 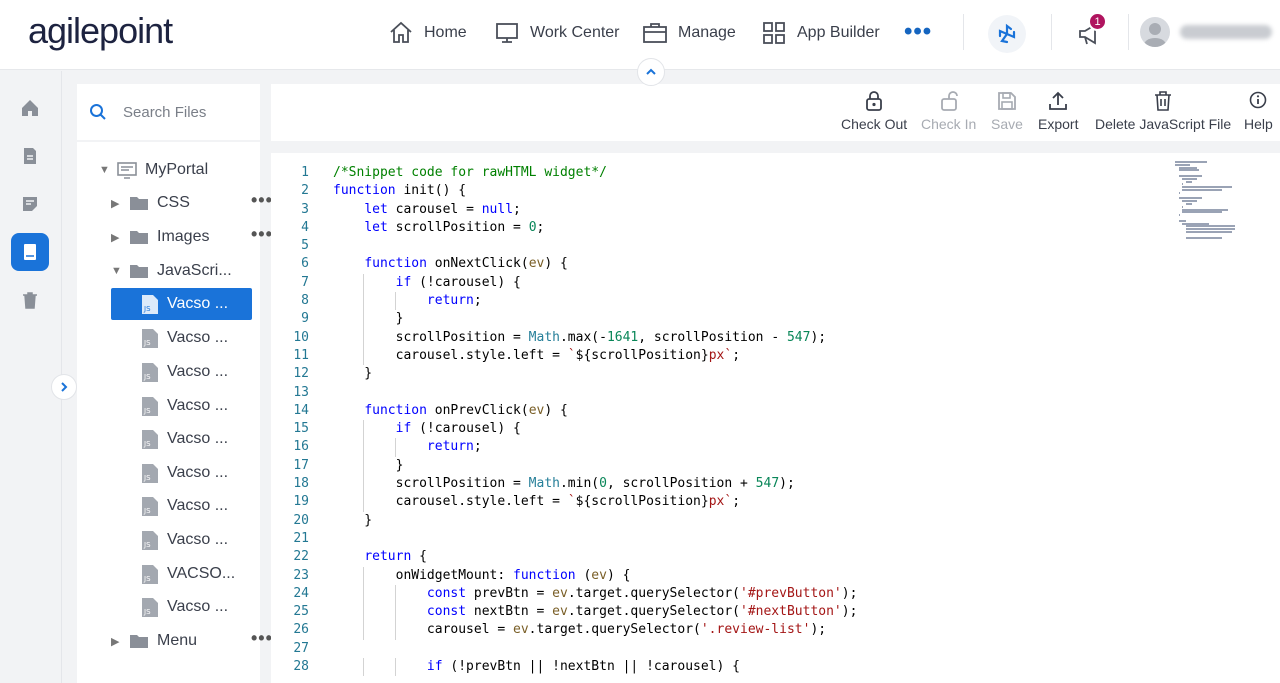 I want to click on rail-forms-button, so click(x=30, y=204).